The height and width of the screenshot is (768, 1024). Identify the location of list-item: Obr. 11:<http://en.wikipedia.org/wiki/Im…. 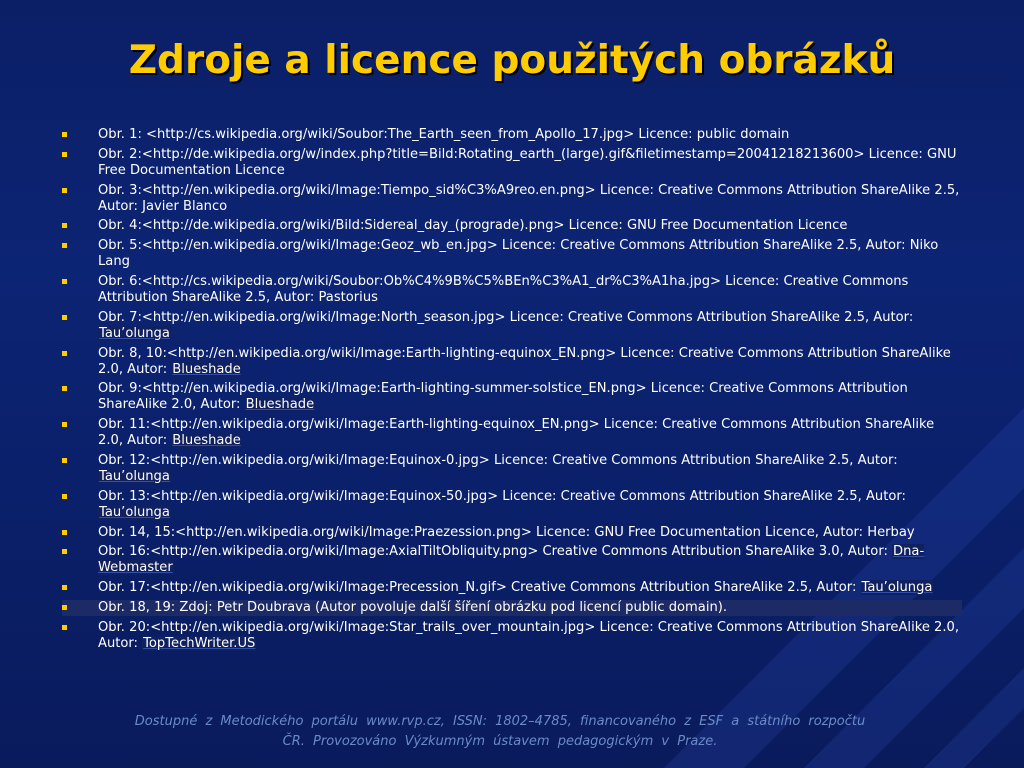
(512, 433).